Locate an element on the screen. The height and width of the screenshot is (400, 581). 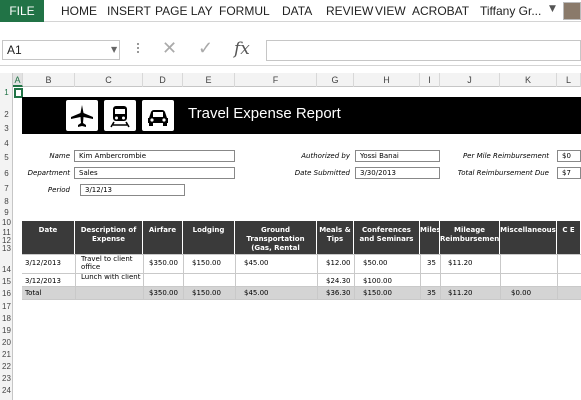
tab-formulas: FORMUL is located at coordinates (244, 11).